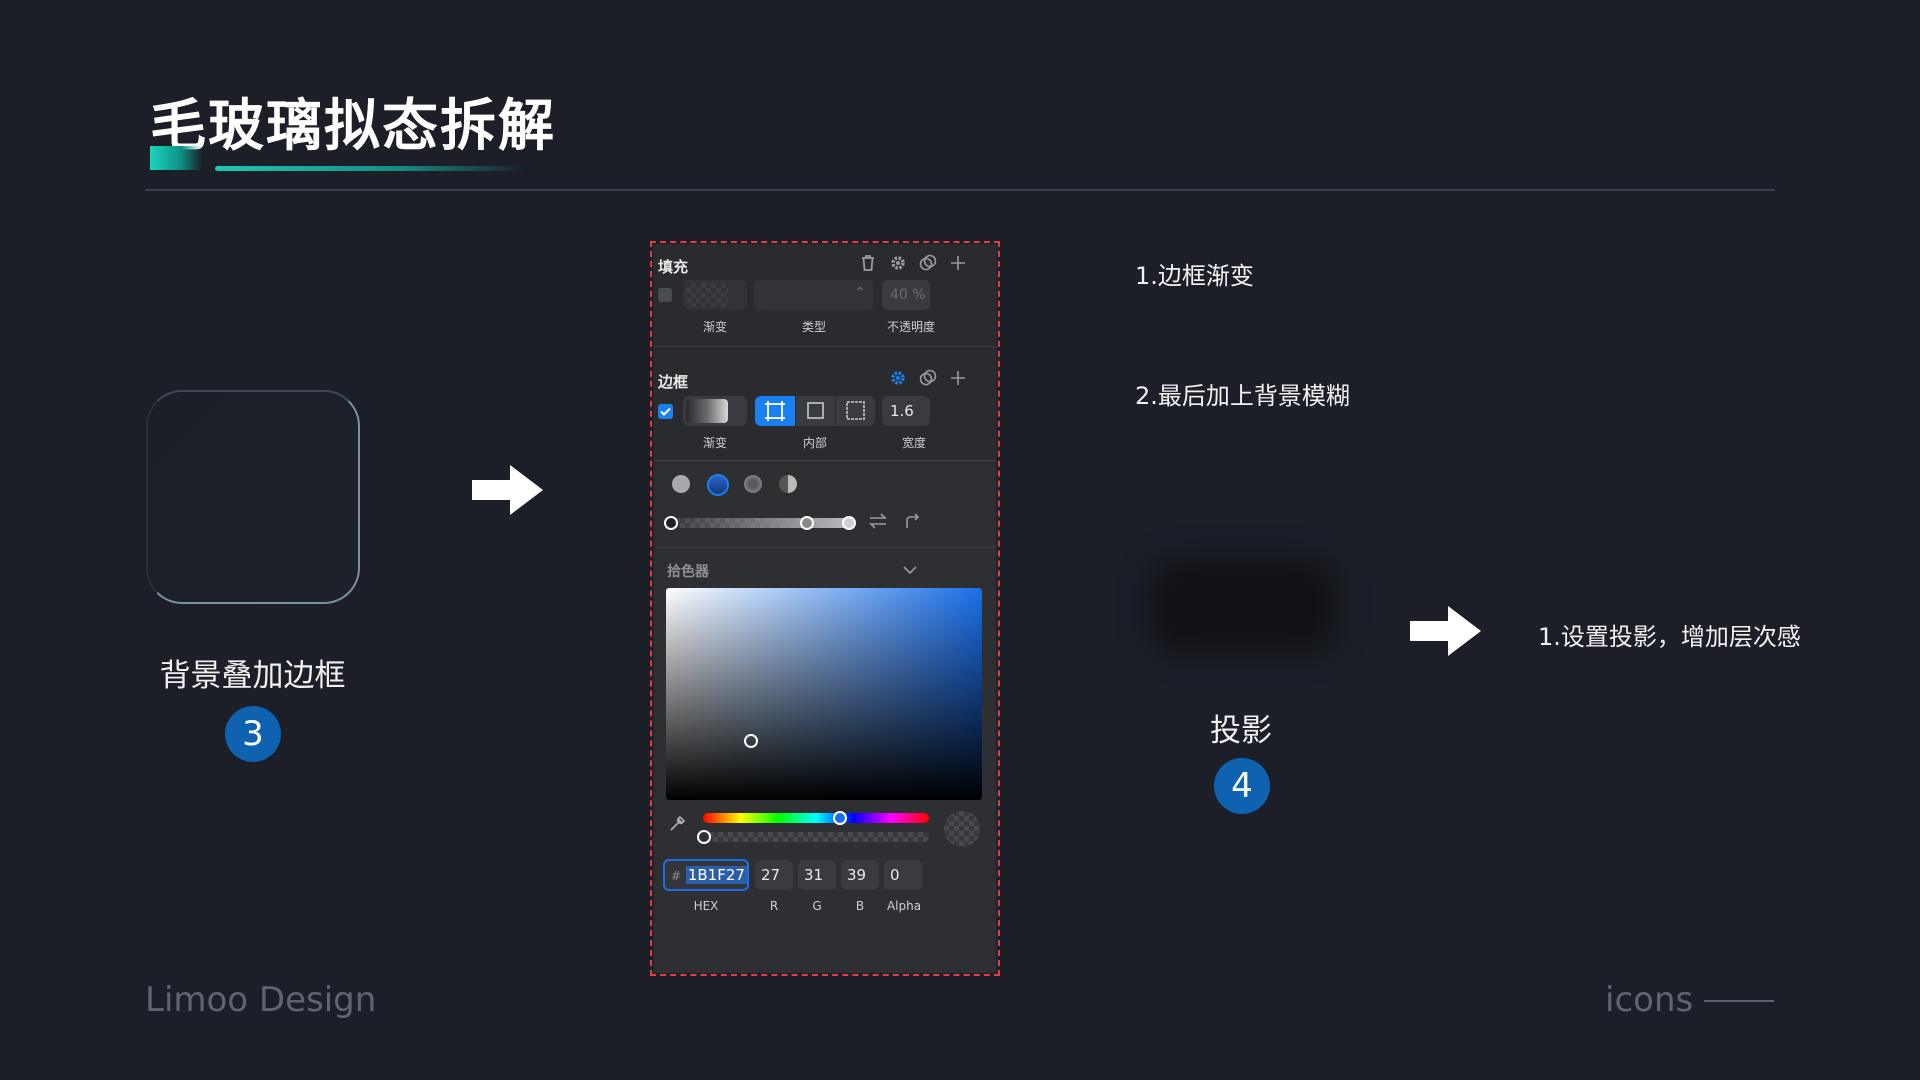  I want to click on fill-header: 填充, so click(673, 267).